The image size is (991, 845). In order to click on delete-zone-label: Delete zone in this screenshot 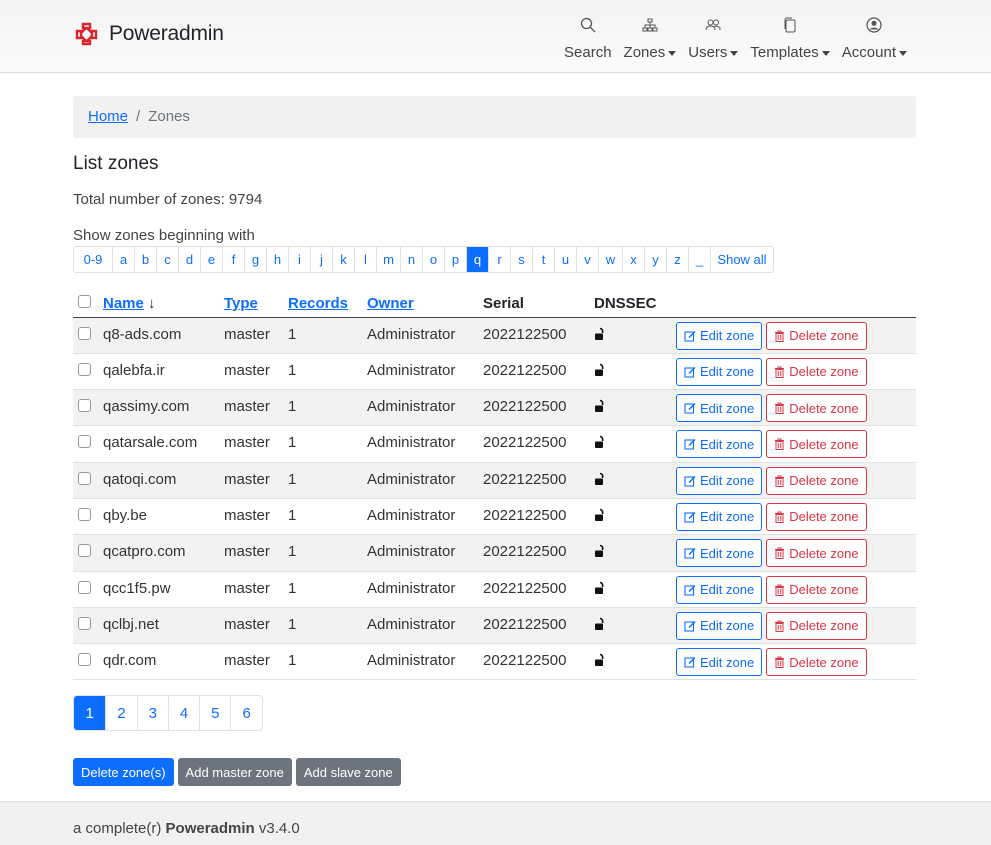, I will do `click(824, 626)`.